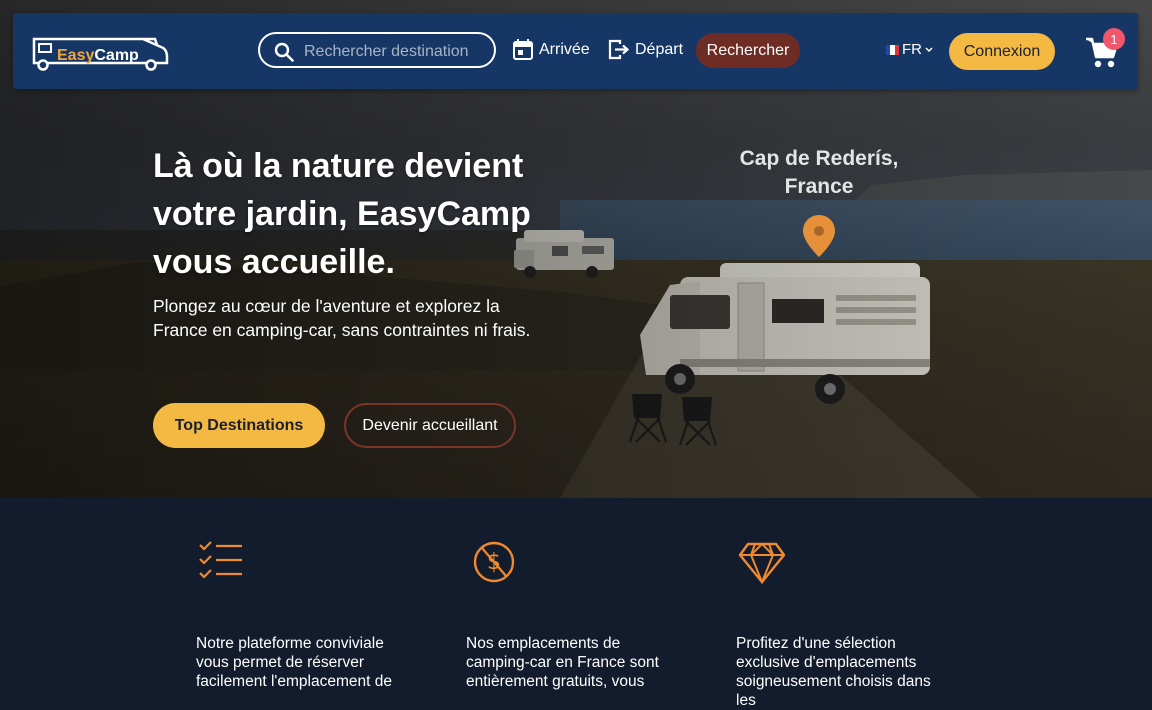 This screenshot has height=710, width=1152. I want to click on language-code: FR, so click(912, 49).